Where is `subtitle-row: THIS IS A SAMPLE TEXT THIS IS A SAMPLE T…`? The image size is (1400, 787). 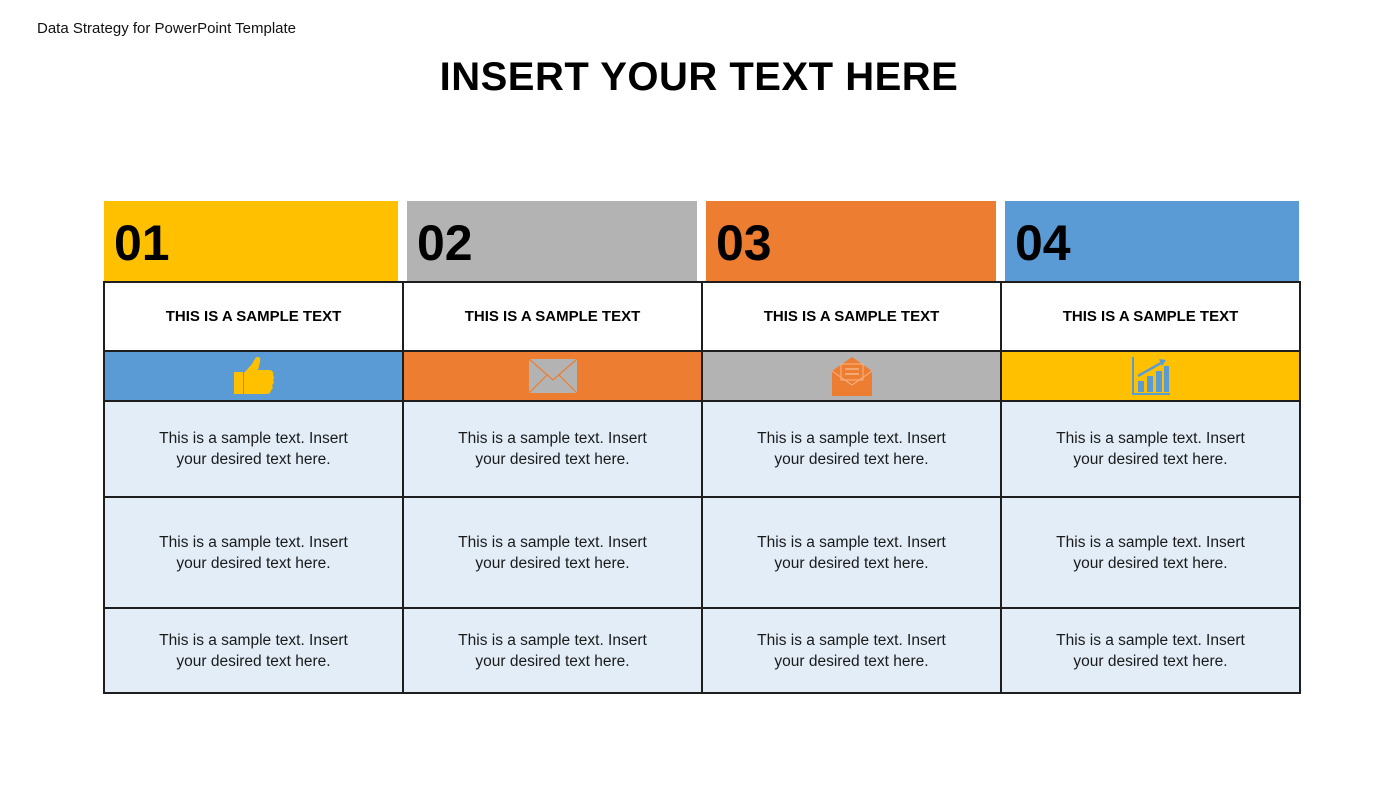 subtitle-row: THIS IS A SAMPLE TEXT THIS IS A SAMPLE T… is located at coordinates (702, 316).